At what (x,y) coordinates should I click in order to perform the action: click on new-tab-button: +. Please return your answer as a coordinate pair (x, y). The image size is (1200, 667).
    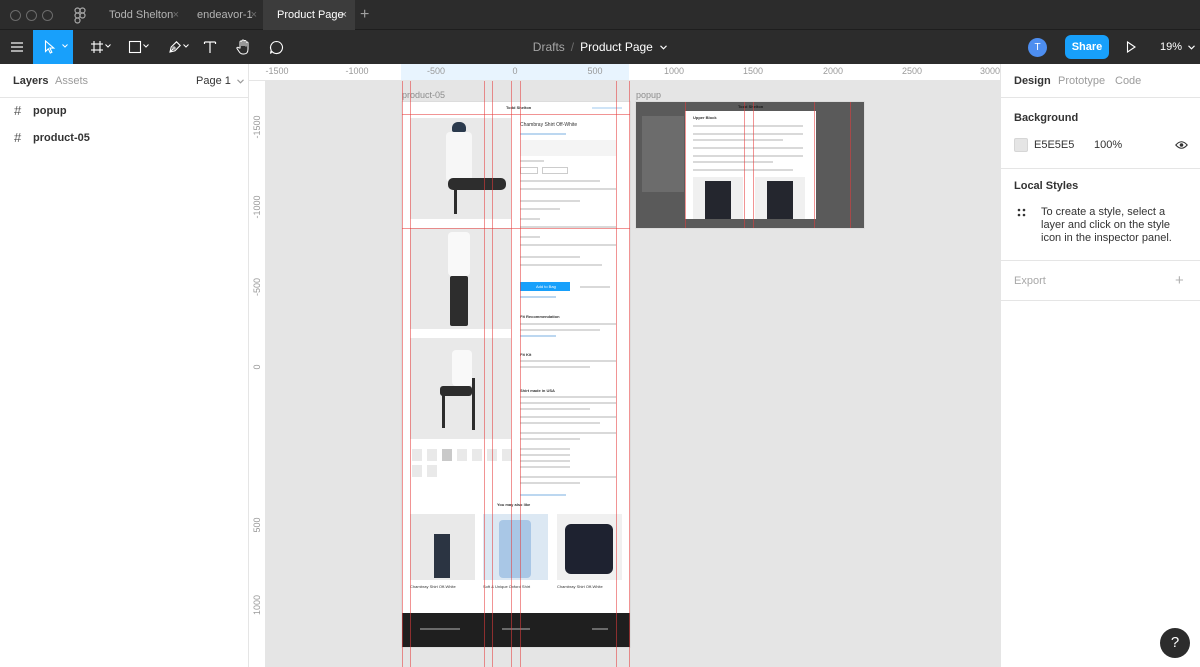
    Looking at the image, I should click on (364, 15).